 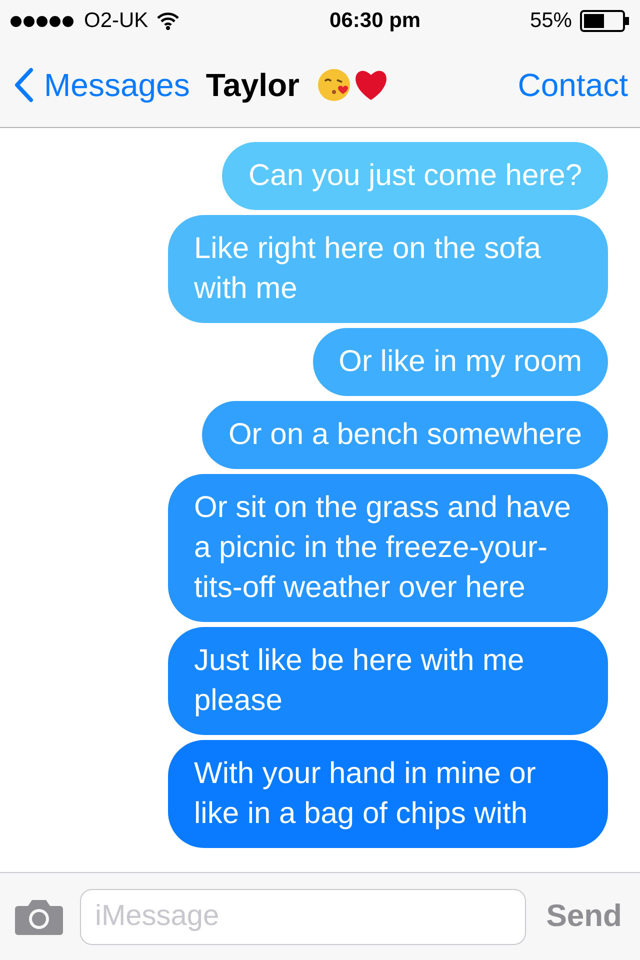 What do you see at coordinates (39, 917) in the screenshot?
I see `camera-icon` at bounding box center [39, 917].